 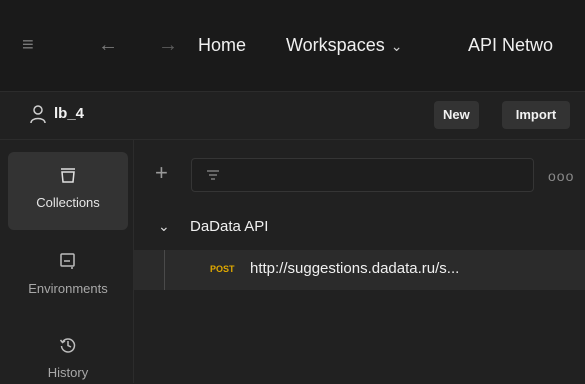 I want to click on workspace-name: lb_4, so click(x=69, y=113).